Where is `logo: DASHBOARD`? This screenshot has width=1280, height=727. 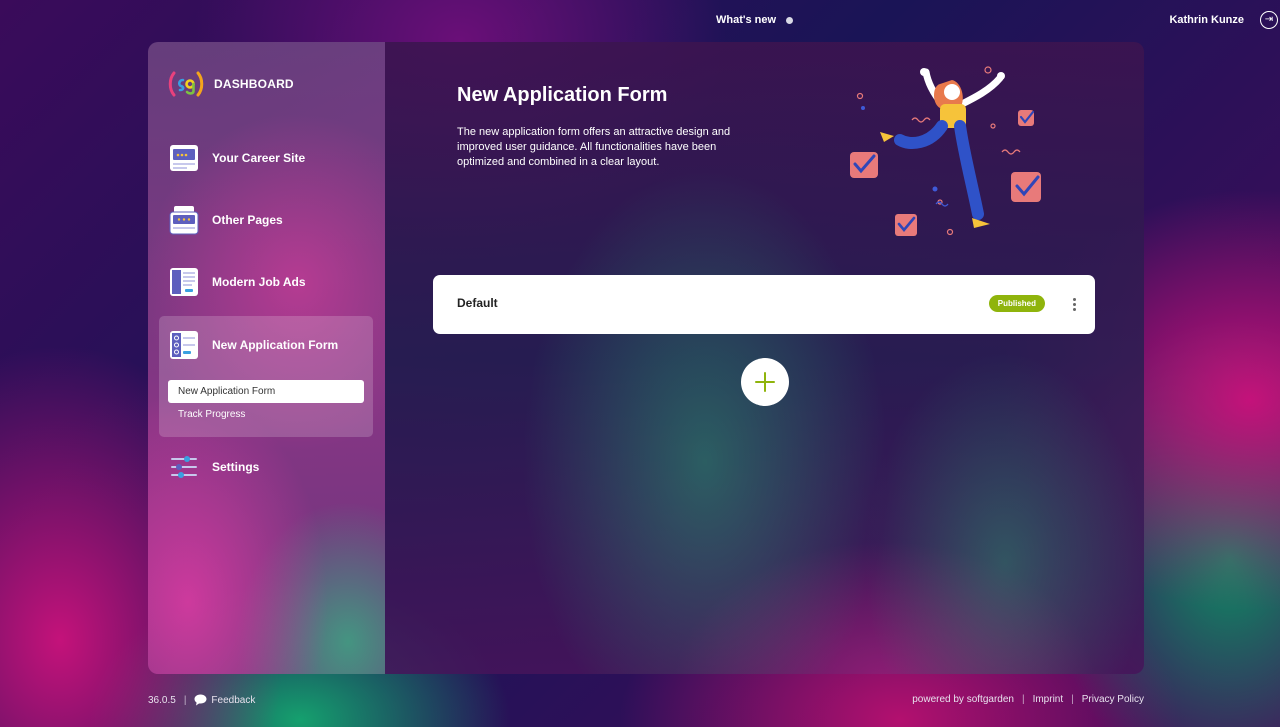 logo: DASHBOARD is located at coordinates (231, 84).